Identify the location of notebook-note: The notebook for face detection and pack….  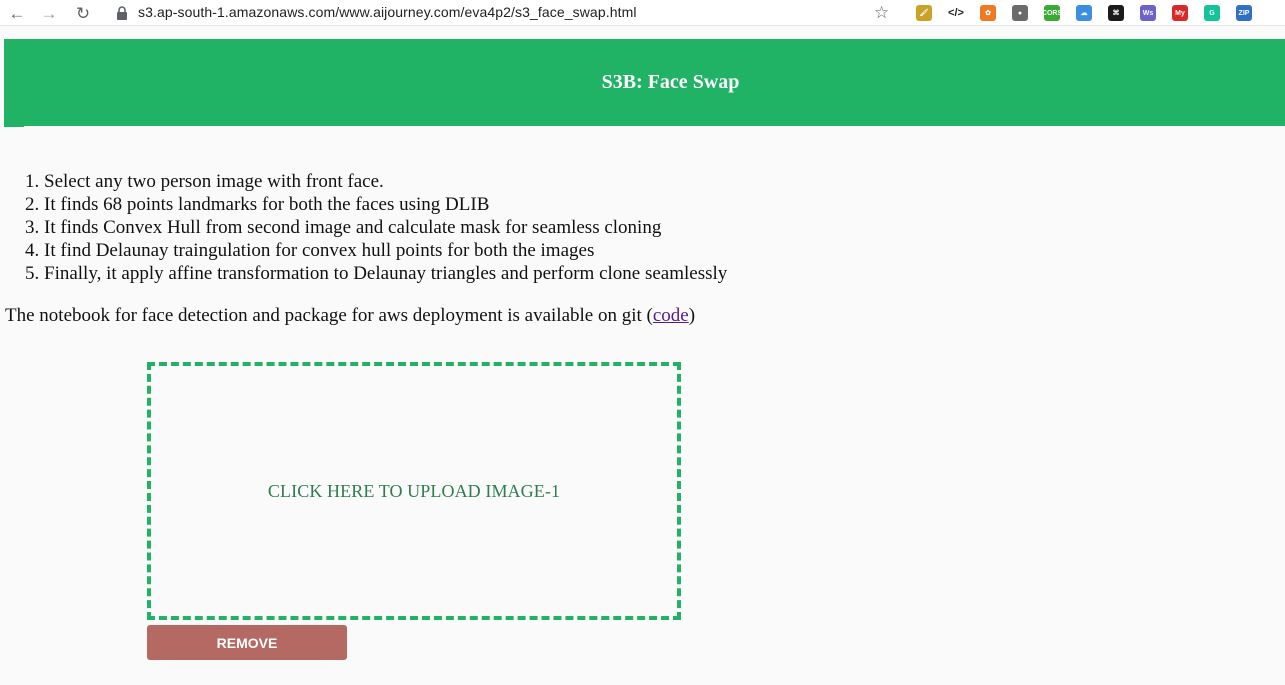
(350, 316).